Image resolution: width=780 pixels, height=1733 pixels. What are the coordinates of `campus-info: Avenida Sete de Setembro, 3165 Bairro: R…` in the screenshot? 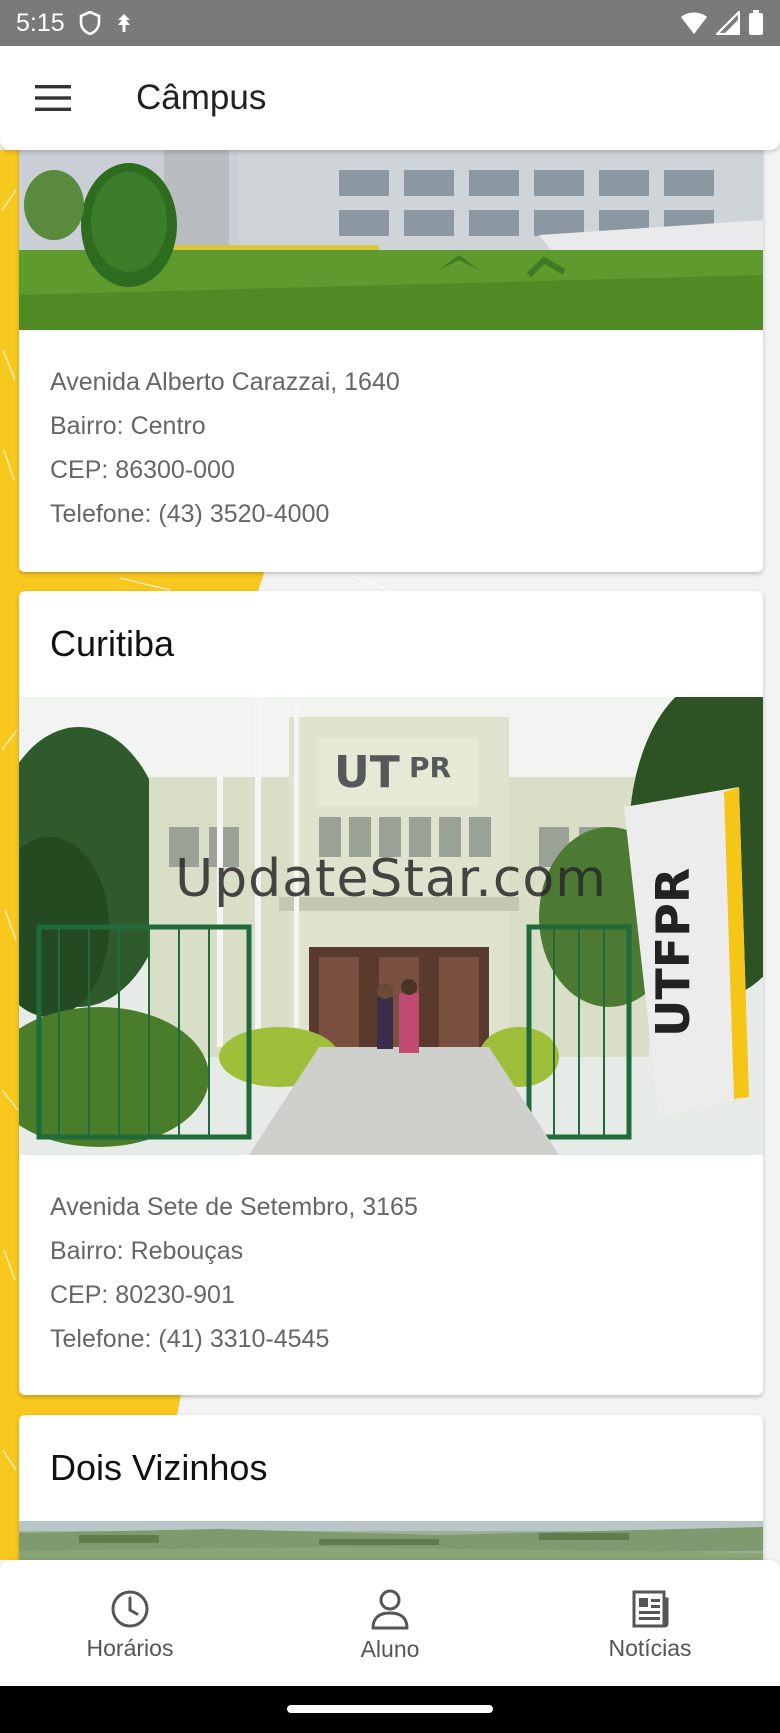 It's located at (391, 1258).